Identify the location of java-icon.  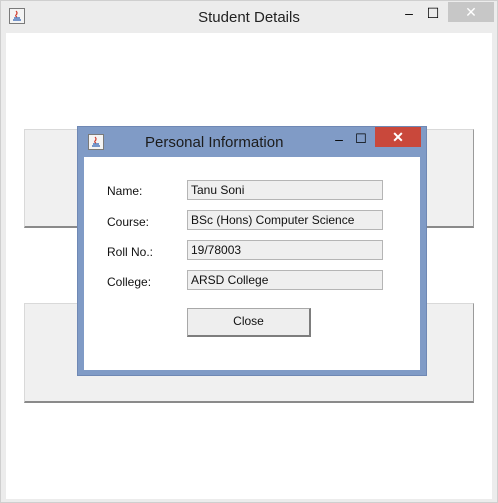
(96, 142).